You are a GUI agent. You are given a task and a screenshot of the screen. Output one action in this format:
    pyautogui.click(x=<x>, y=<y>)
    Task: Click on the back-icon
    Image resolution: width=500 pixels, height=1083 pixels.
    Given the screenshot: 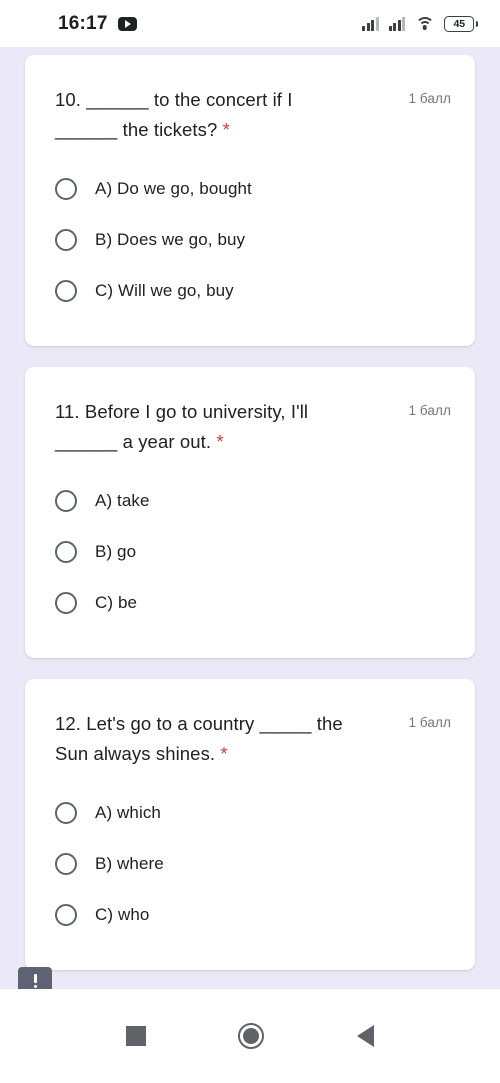 What is the action you would take?
    pyautogui.click(x=365, y=1036)
    